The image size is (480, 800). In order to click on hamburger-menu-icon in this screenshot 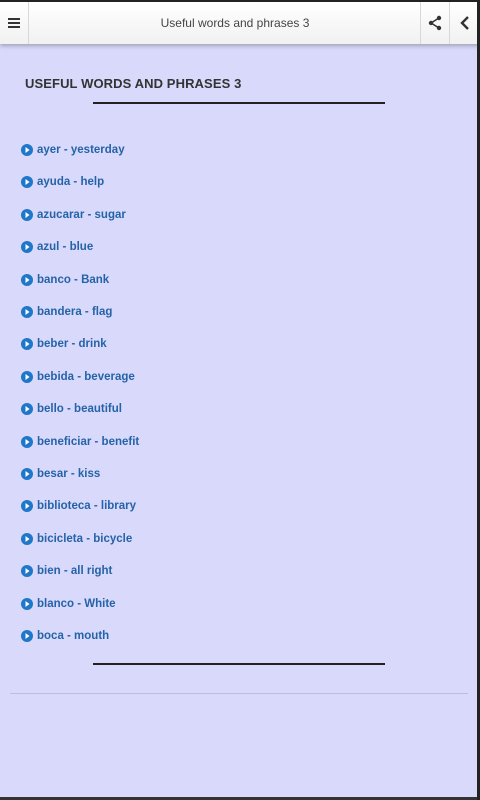, I will do `click(14, 23)`.